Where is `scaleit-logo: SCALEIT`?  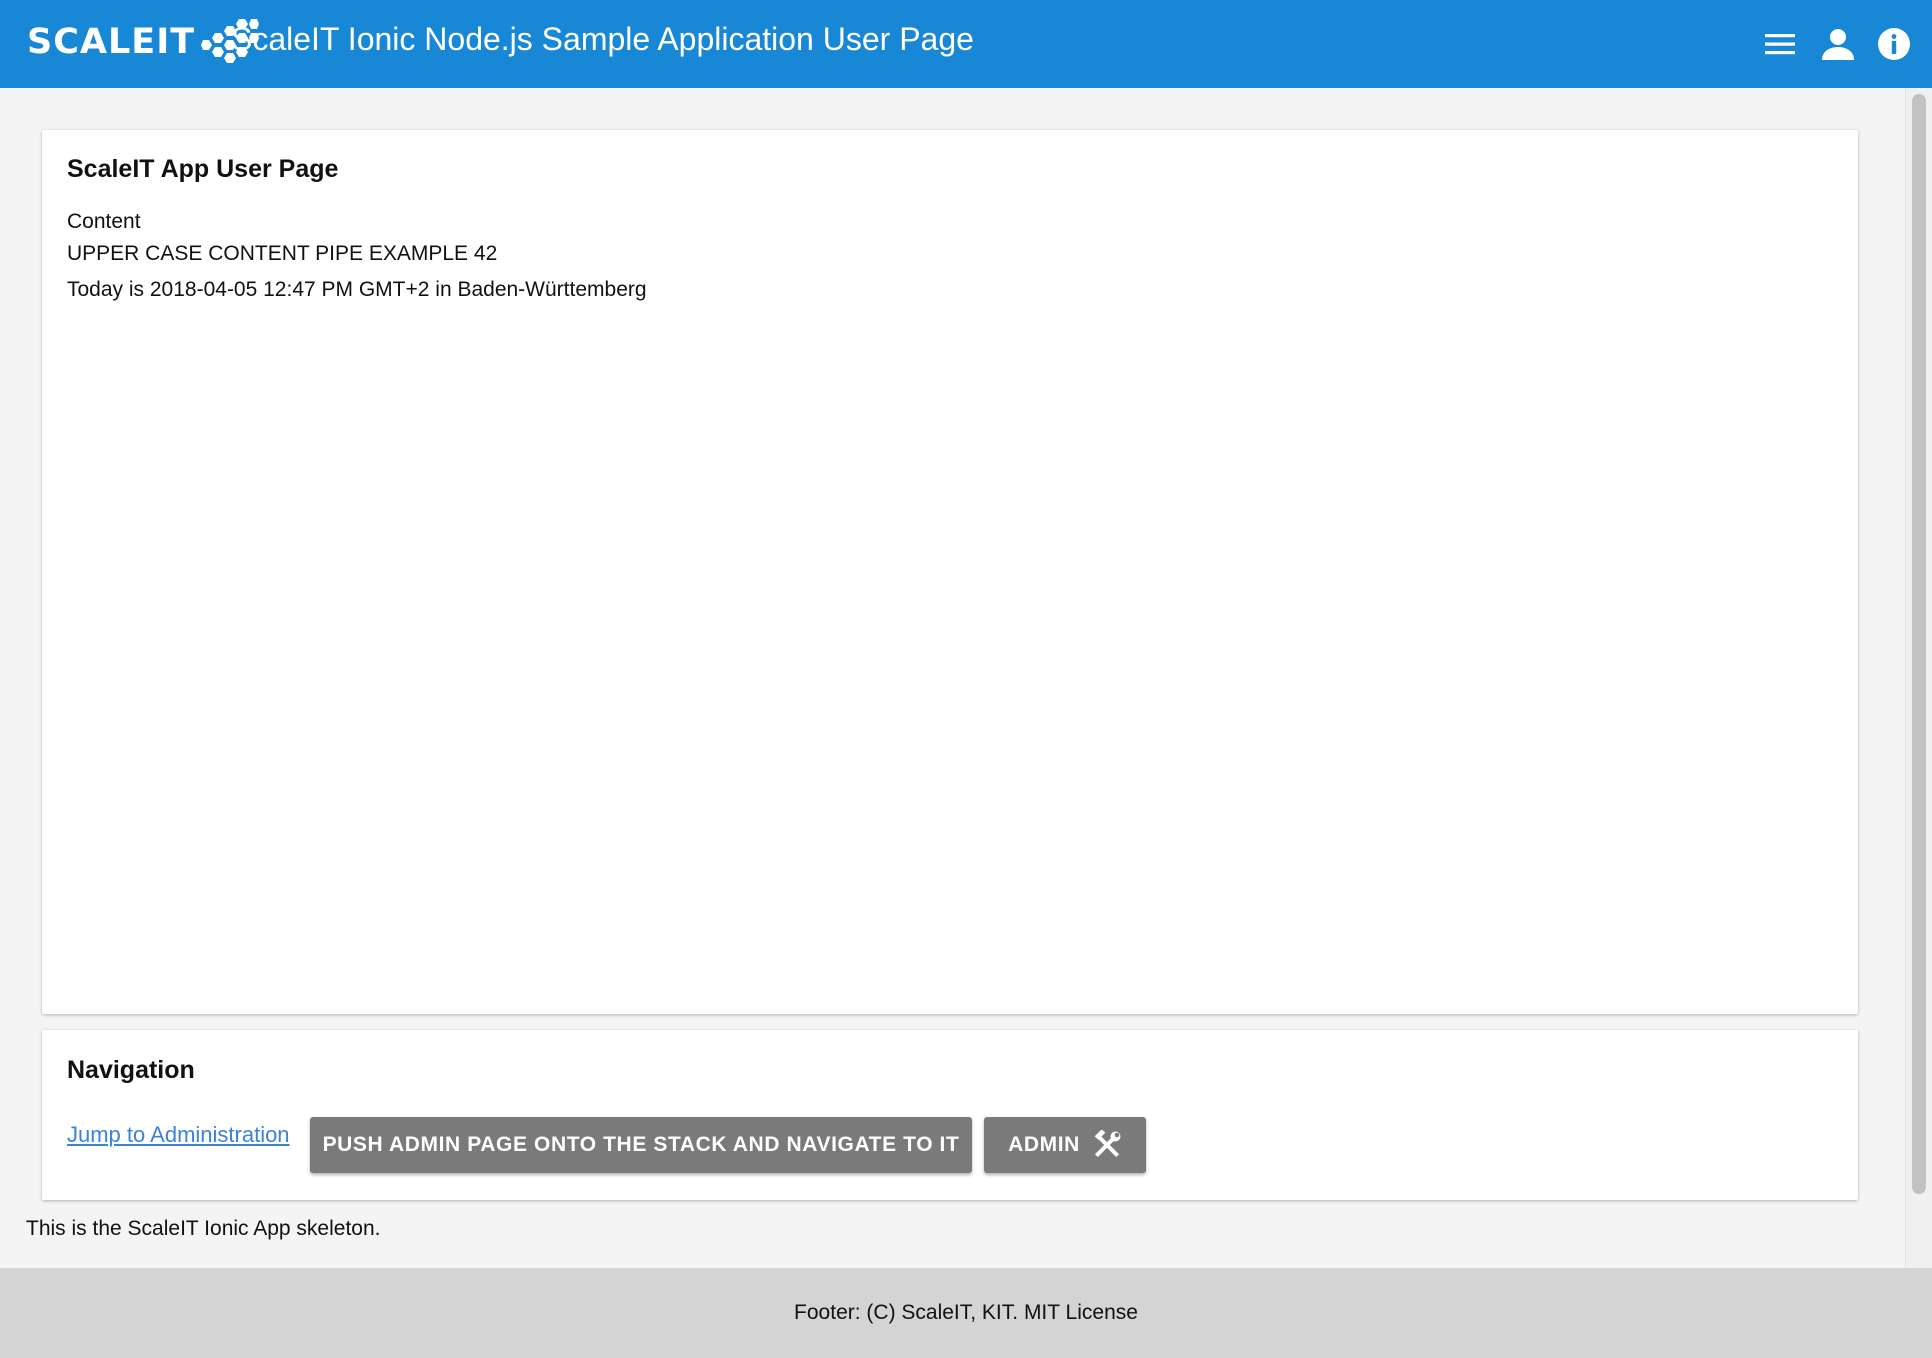
scaleit-logo: SCALEIT is located at coordinates (143, 42).